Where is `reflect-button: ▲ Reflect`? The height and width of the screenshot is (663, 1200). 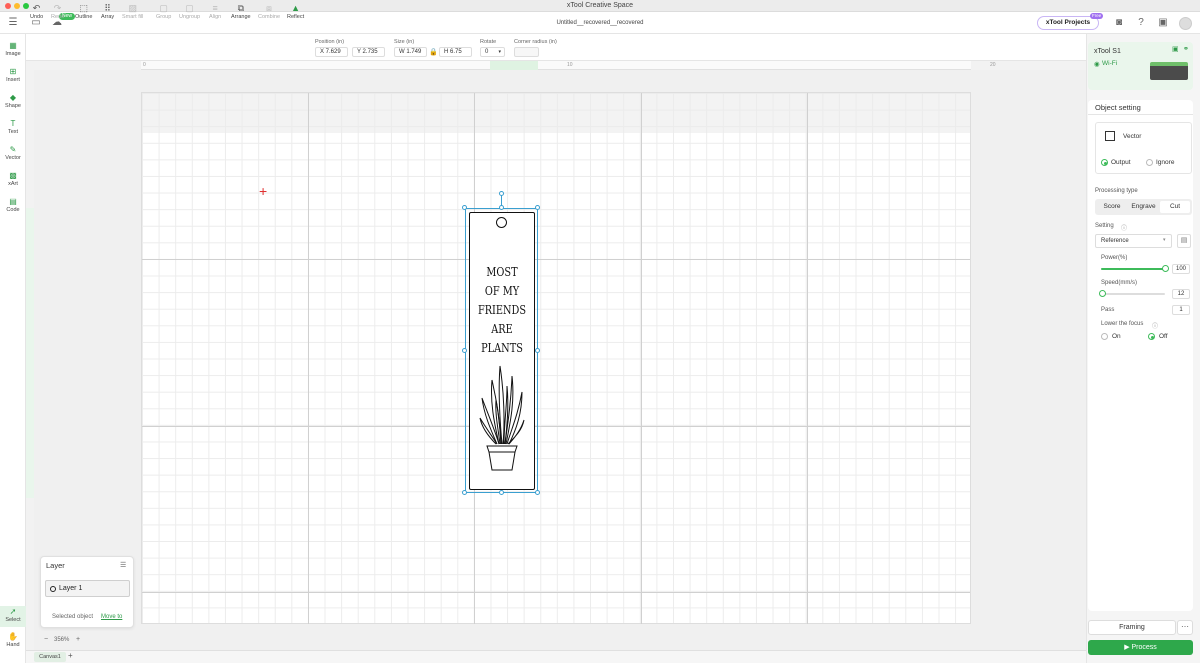 reflect-button: ▲ Reflect is located at coordinates (295, 11).